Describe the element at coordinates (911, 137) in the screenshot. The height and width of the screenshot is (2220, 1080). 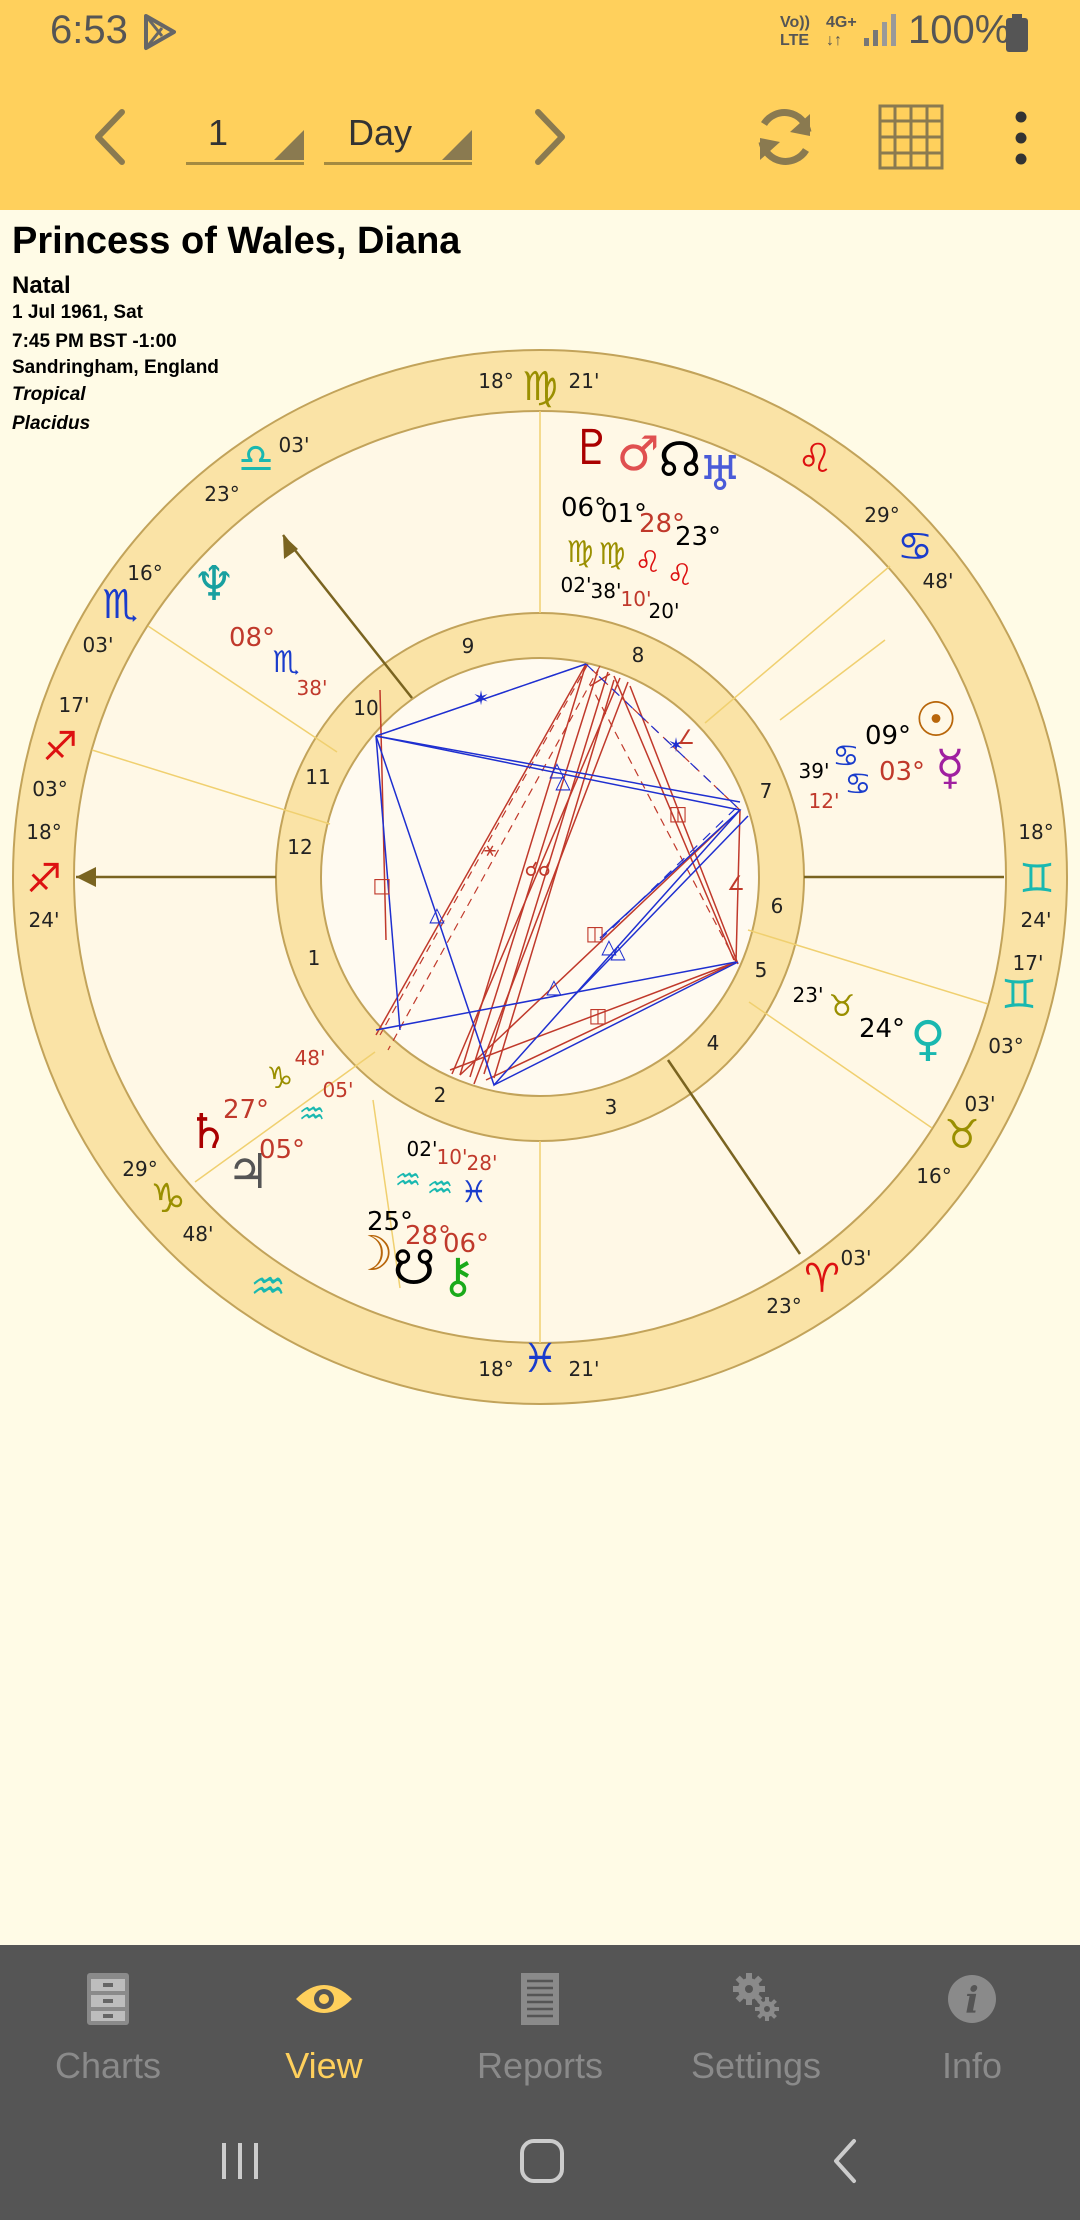
I see `grid-icon` at that location.